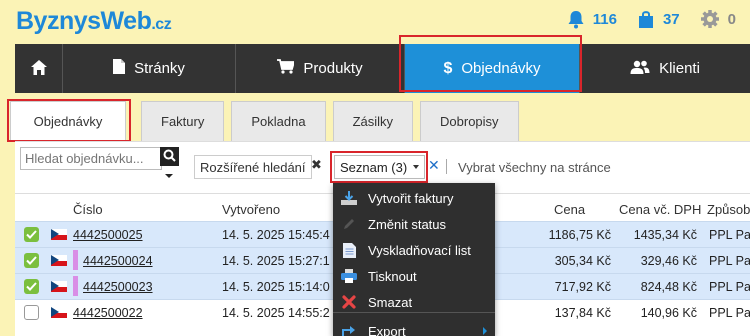 This screenshot has height=336, width=750. Describe the element at coordinates (349, 276) in the screenshot. I see `printer-icon` at that location.